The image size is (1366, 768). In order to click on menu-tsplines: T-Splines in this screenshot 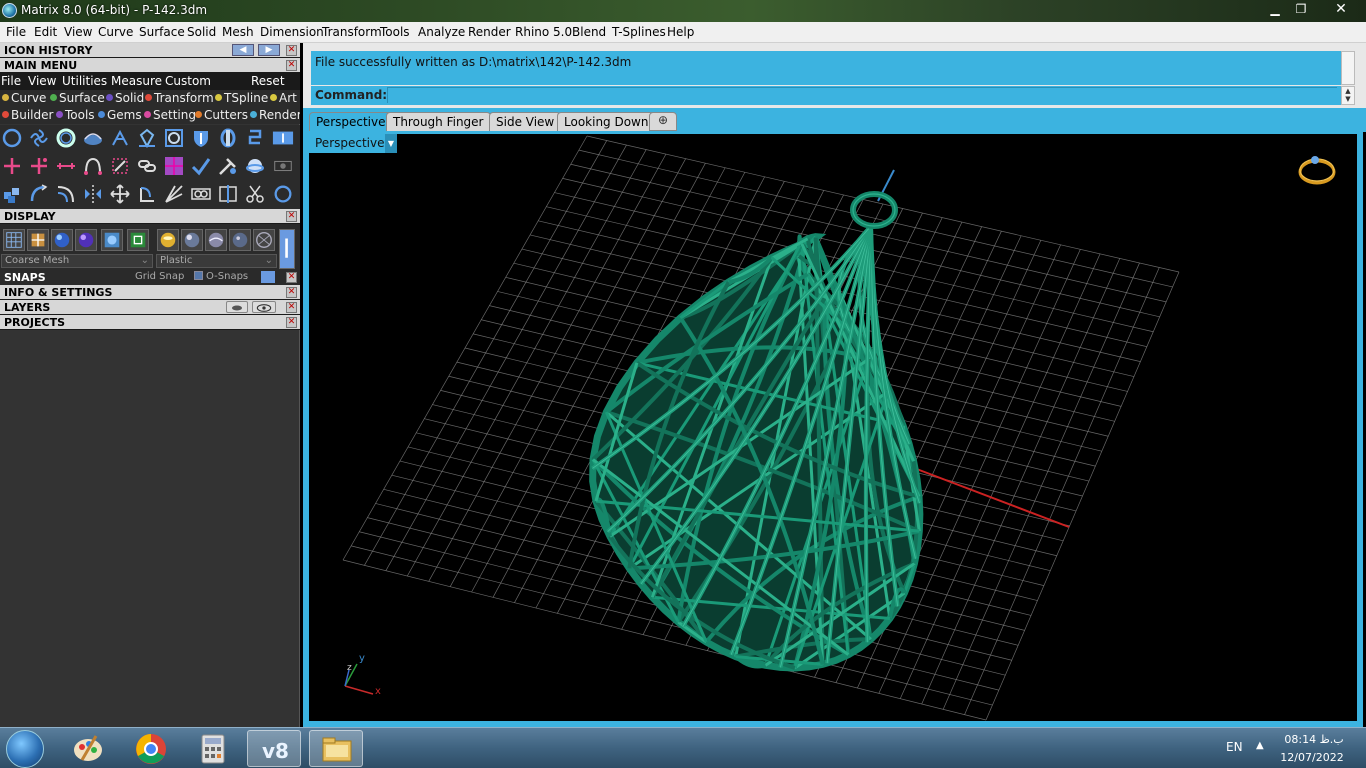, I will do `click(639, 32)`.